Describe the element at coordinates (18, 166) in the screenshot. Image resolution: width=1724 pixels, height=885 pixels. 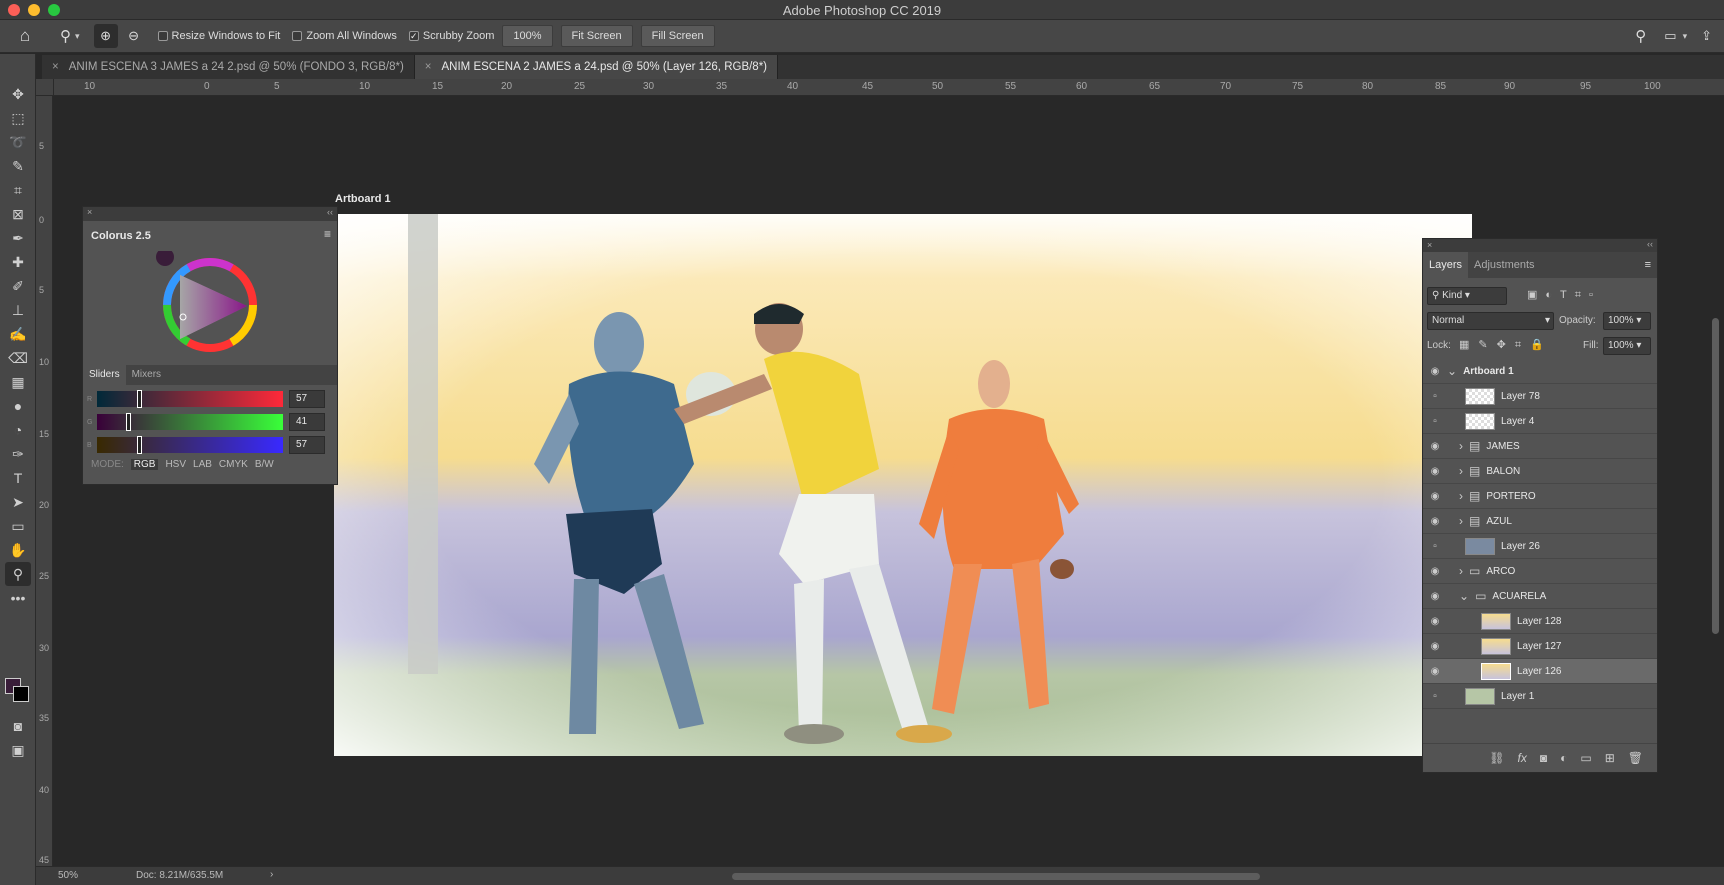
I see `quick-selection-icon: ✎` at that location.